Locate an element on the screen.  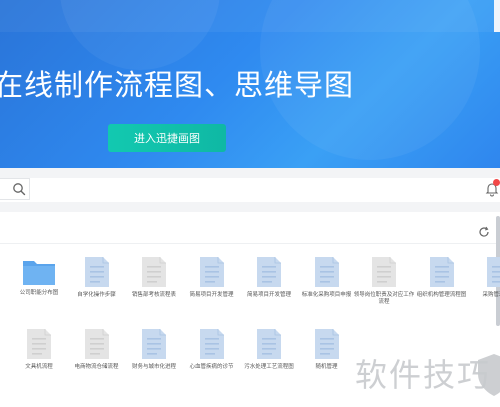
banner-title: 在线制作流程图、思维导图 is located at coordinates (177, 85).